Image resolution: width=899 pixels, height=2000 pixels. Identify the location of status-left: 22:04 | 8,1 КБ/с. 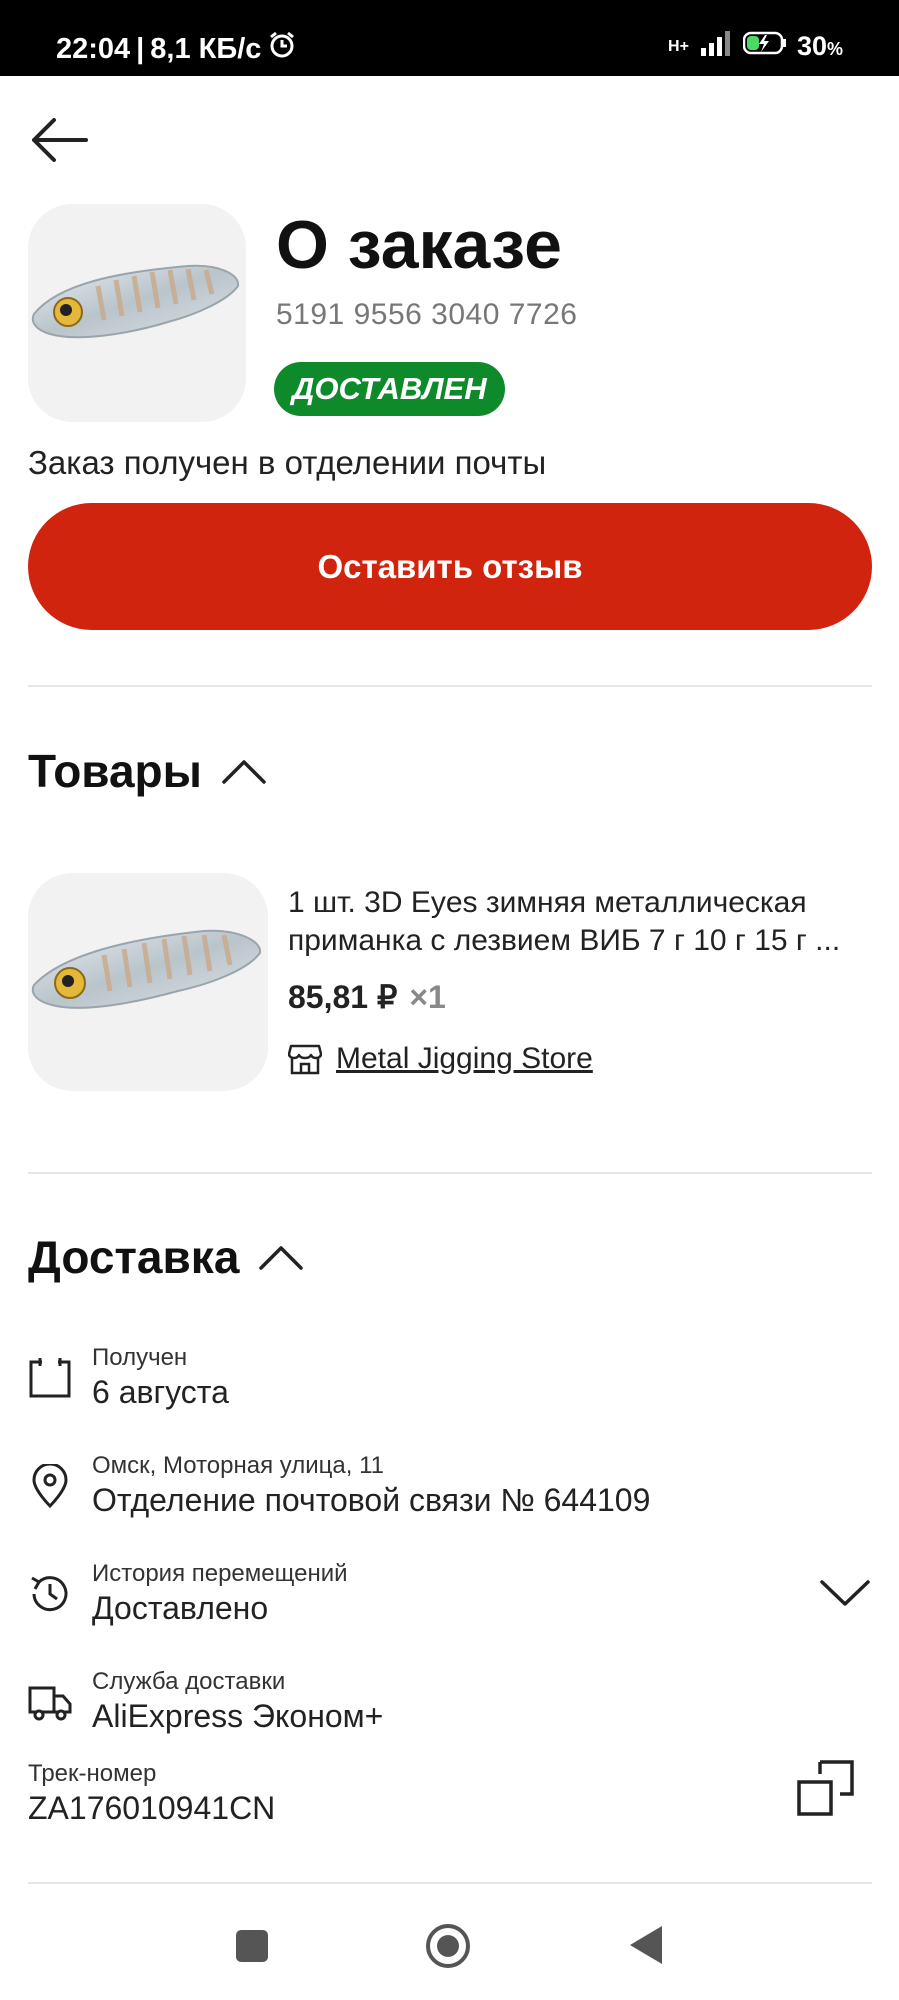
(176, 49).